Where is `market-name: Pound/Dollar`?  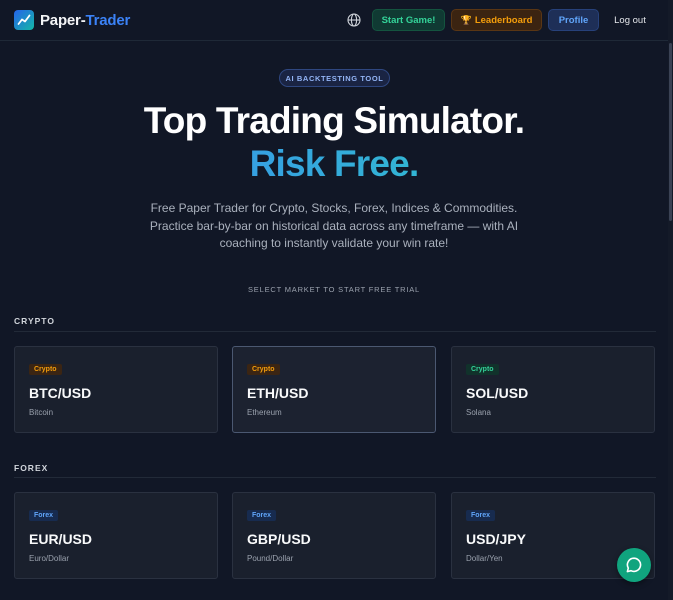
market-name: Pound/Dollar is located at coordinates (270, 558).